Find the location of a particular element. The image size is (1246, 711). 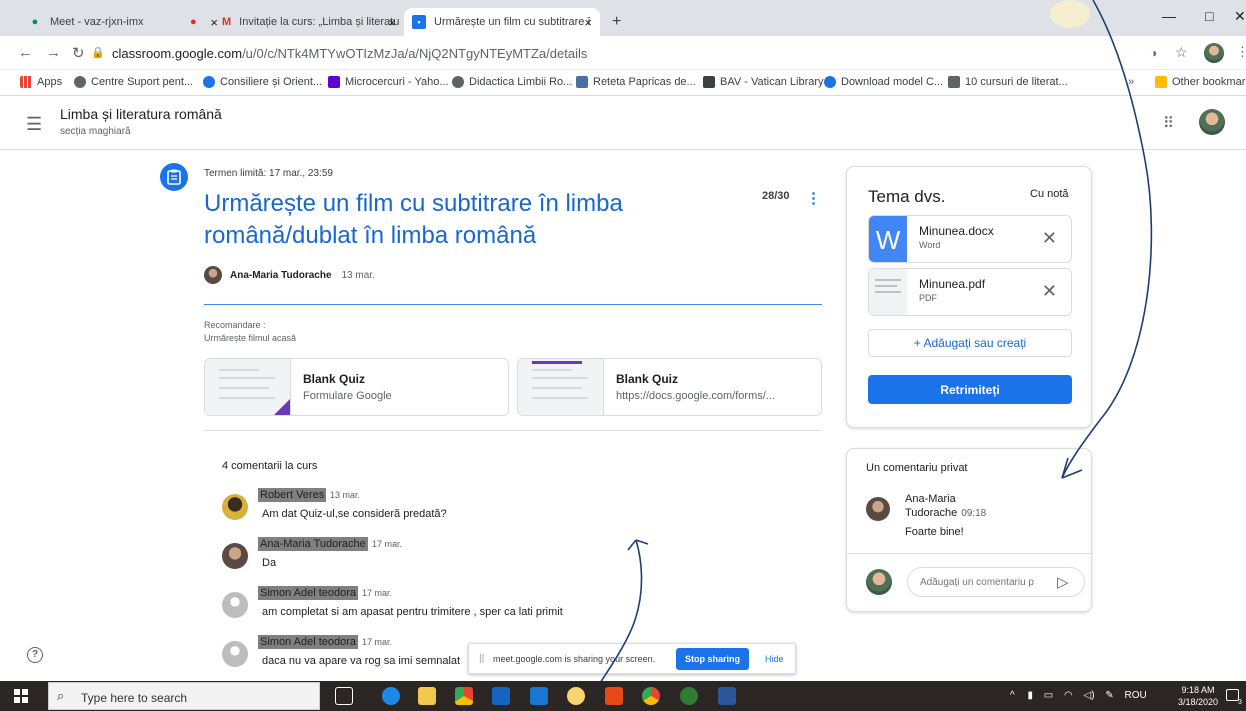

google-apps-icon: ⠿ is located at coordinates (1168, 123).